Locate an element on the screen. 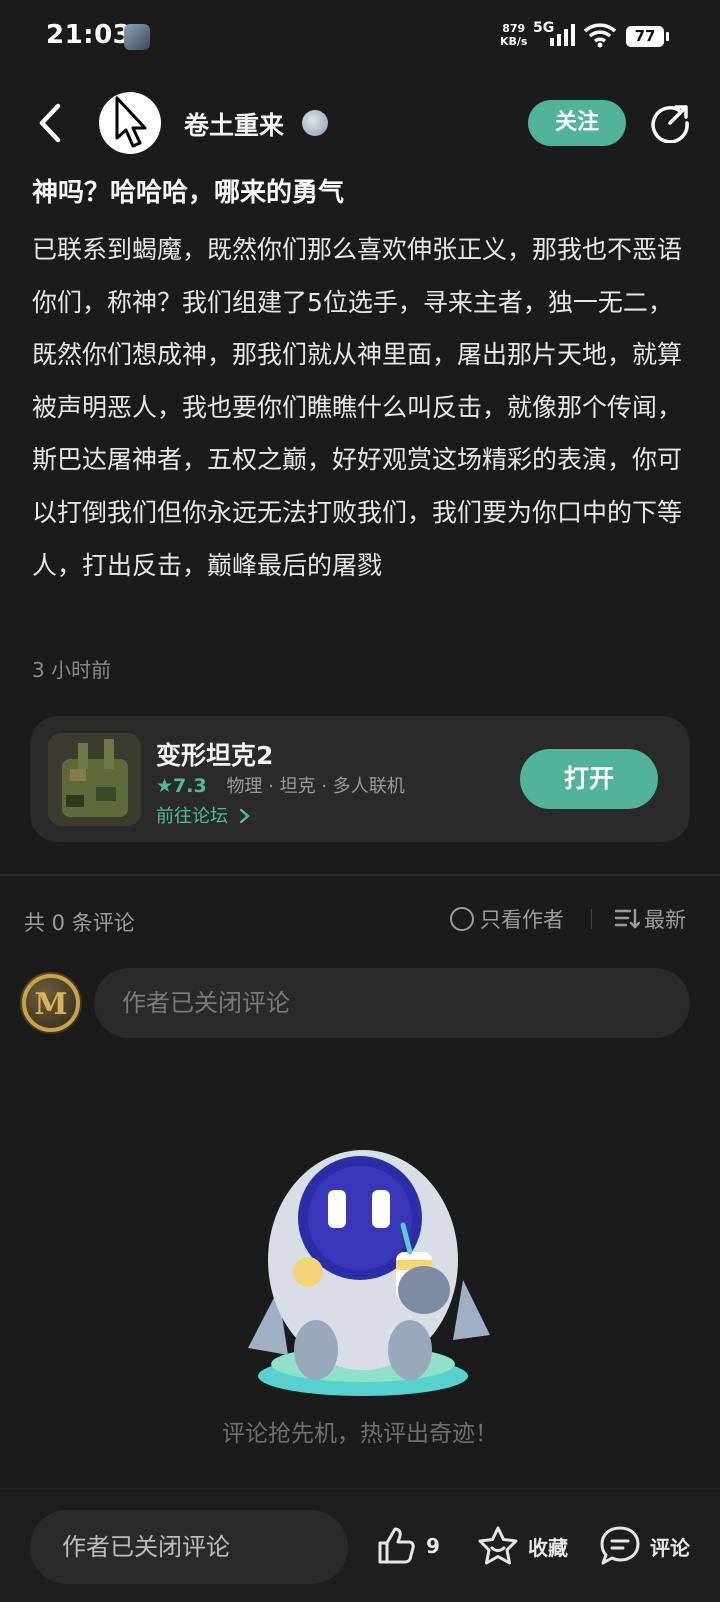  wifi-icon is located at coordinates (600, 35).